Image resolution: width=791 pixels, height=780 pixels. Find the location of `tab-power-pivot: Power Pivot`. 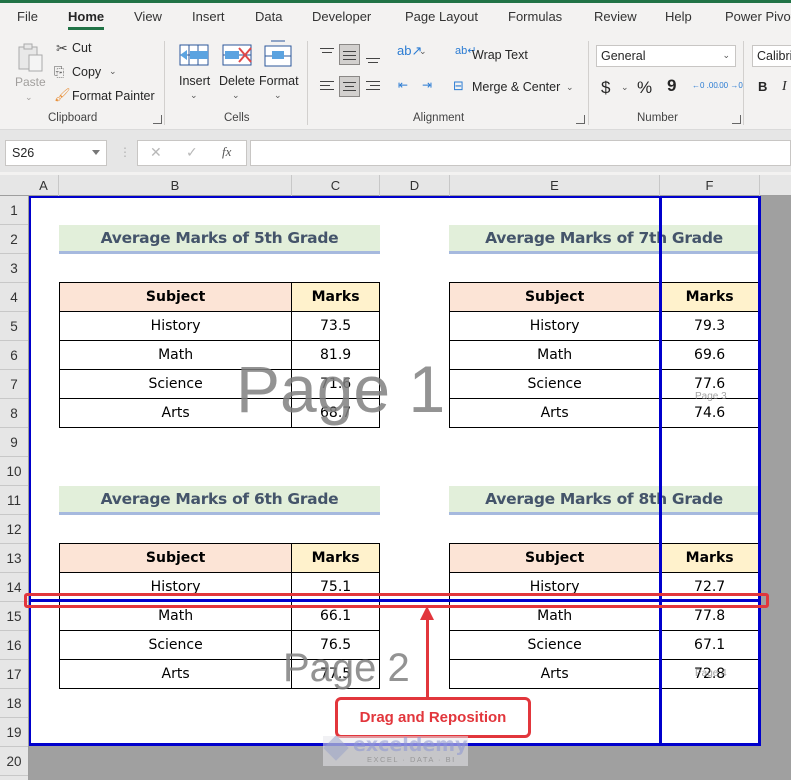

tab-power-pivot: Power Pivot is located at coordinates (758, 16).